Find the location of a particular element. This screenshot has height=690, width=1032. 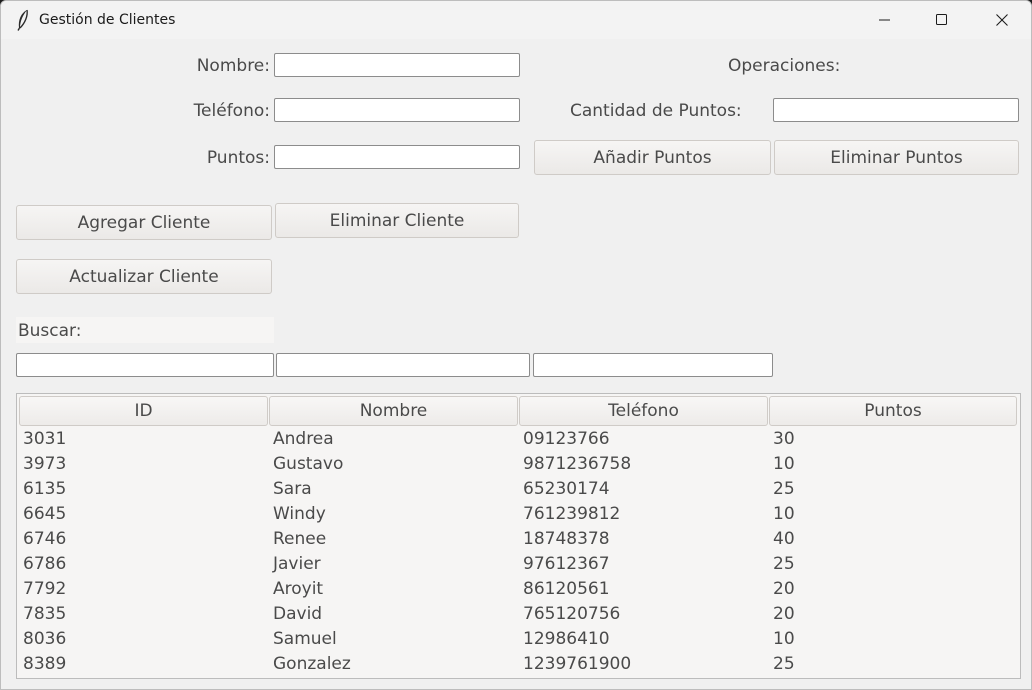

table-row: 6645 Windy 761239812 10 is located at coordinates (518, 514).